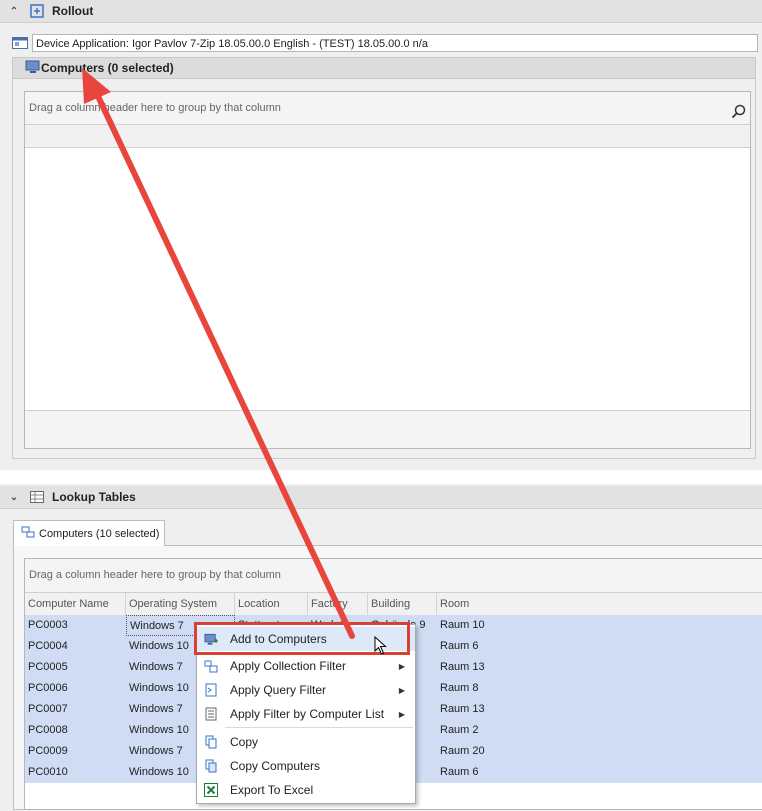 The width and height of the screenshot is (762, 811). What do you see at coordinates (387, 136) in the screenshot?
I see `computers-grid-header` at bounding box center [387, 136].